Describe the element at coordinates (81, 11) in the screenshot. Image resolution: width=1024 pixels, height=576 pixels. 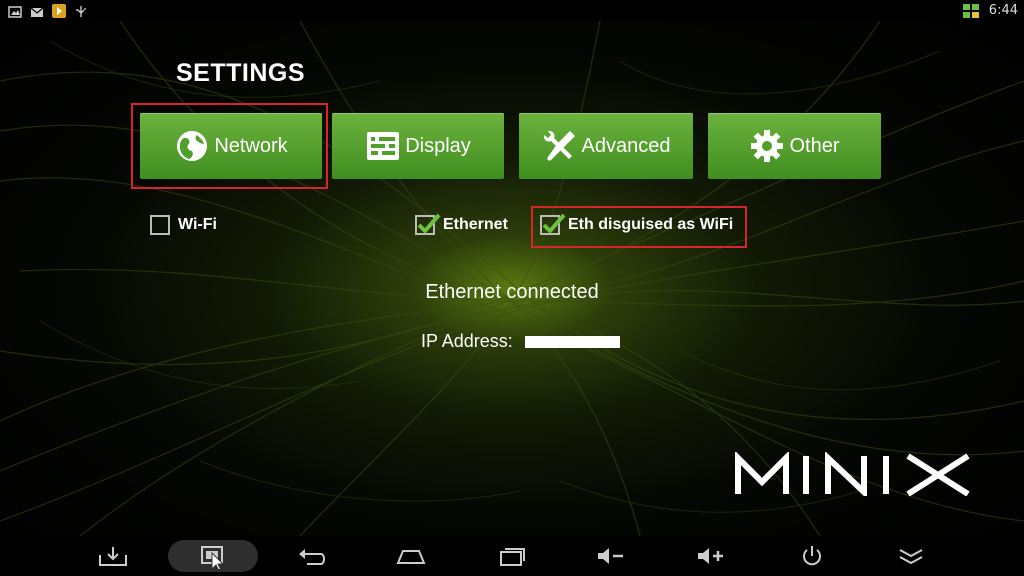
I see `usb-icon` at that location.